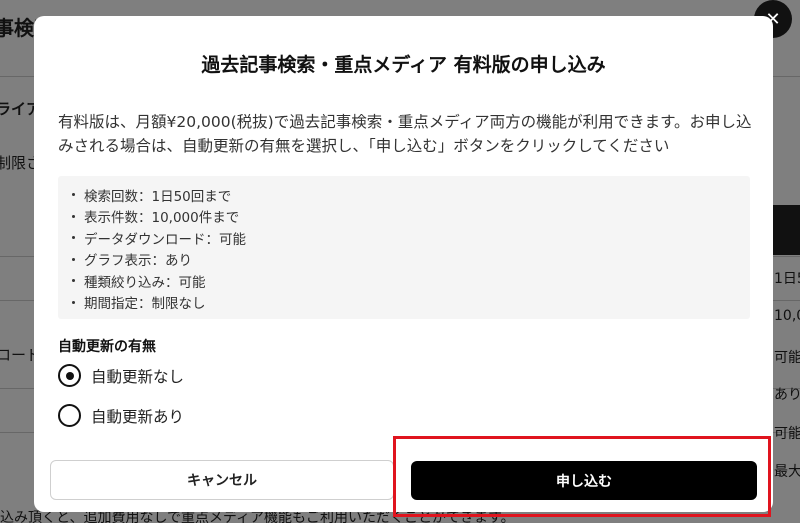 The height and width of the screenshot is (523, 800). Describe the element at coordinates (411, 303) in the screenshot. I see `feature-item: 期間指定：制限なし` at that location.